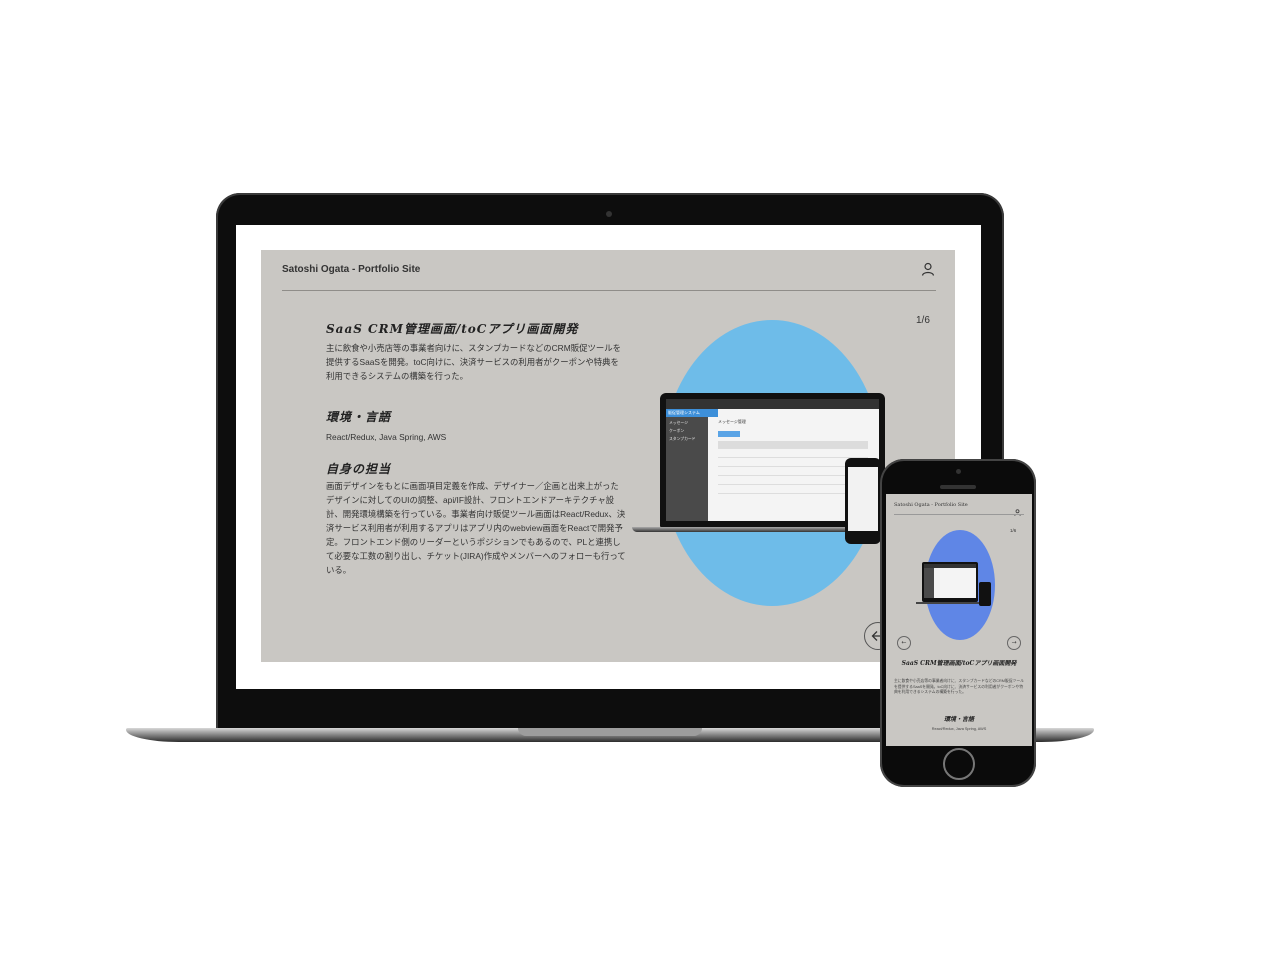  I want to click on mock-sidebar-item: メッセージ, so click(678, 423).